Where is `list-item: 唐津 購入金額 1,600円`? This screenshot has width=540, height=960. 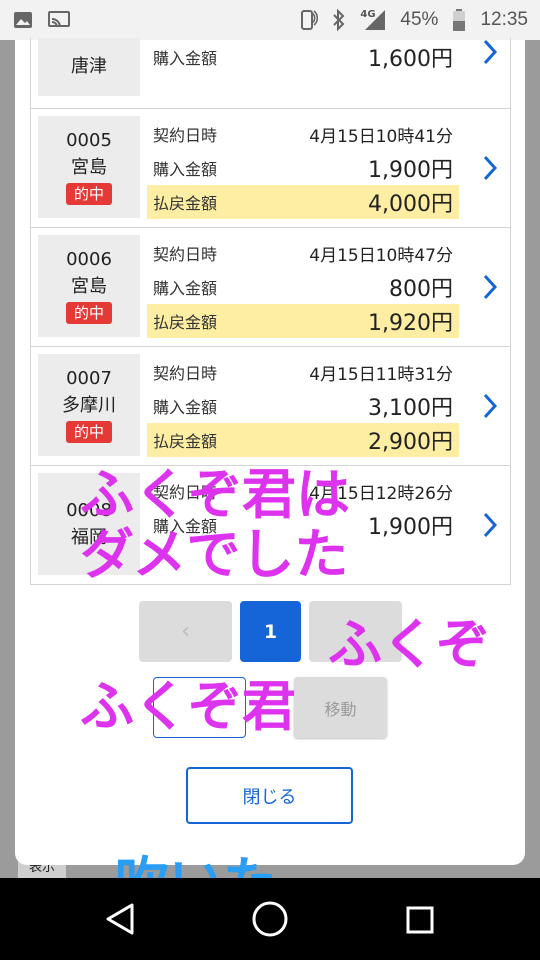
list-item: 唐津 購入金額 1,600円 is located at coordinates (270, 73).